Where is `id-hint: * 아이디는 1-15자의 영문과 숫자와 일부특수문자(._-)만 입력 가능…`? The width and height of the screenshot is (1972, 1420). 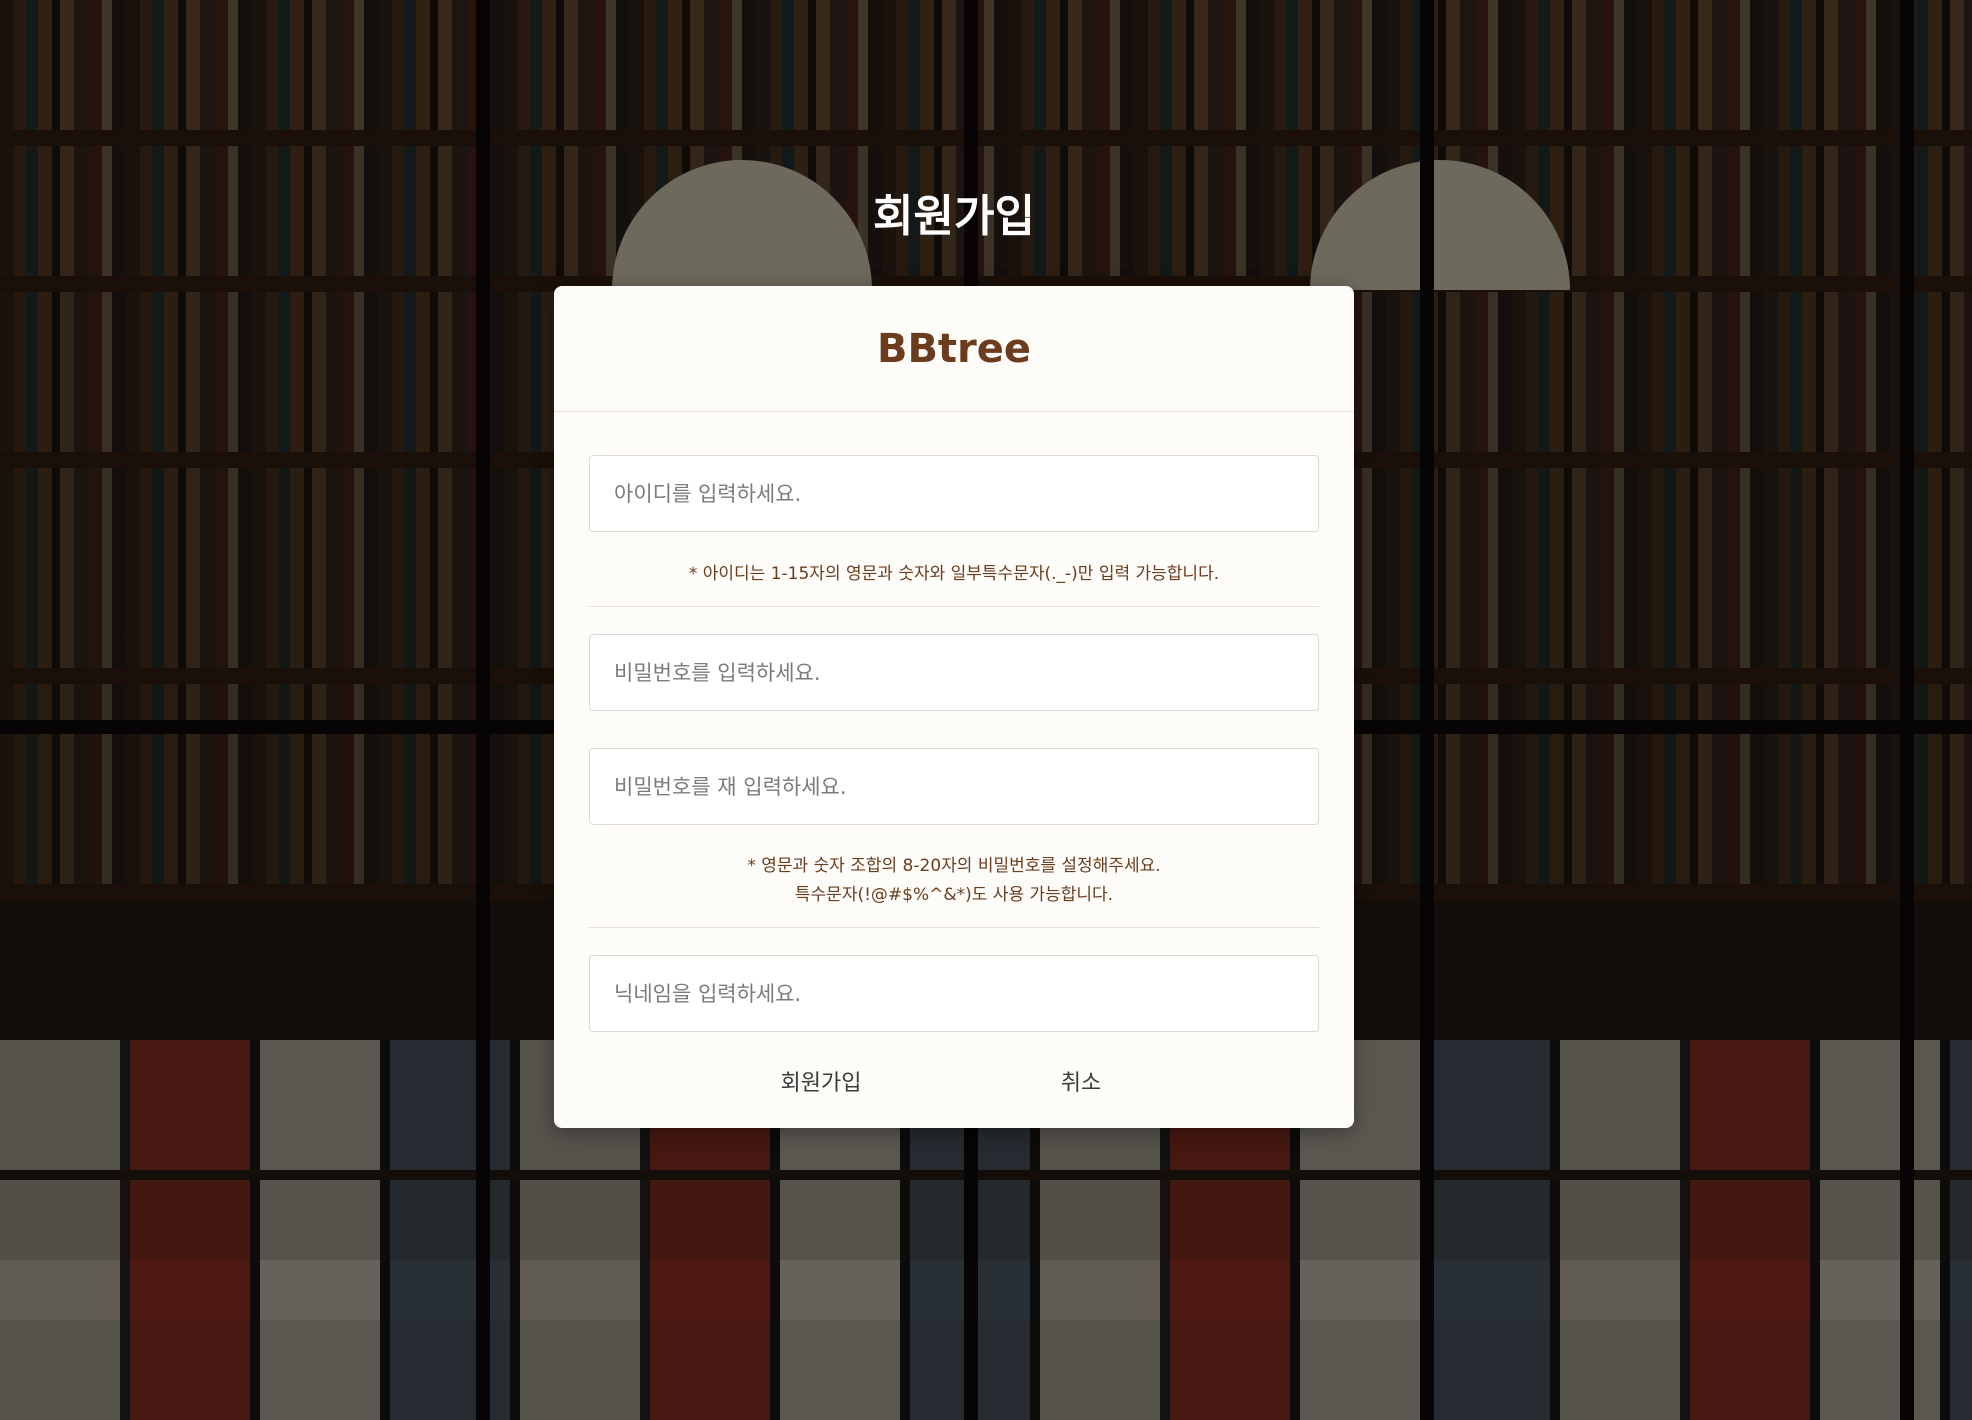 id-hint: * 아이디는 1-15자의 영문과 숫자와 일부특수문자(._-)만 입력 가능… is located at coordinates (954, 574).